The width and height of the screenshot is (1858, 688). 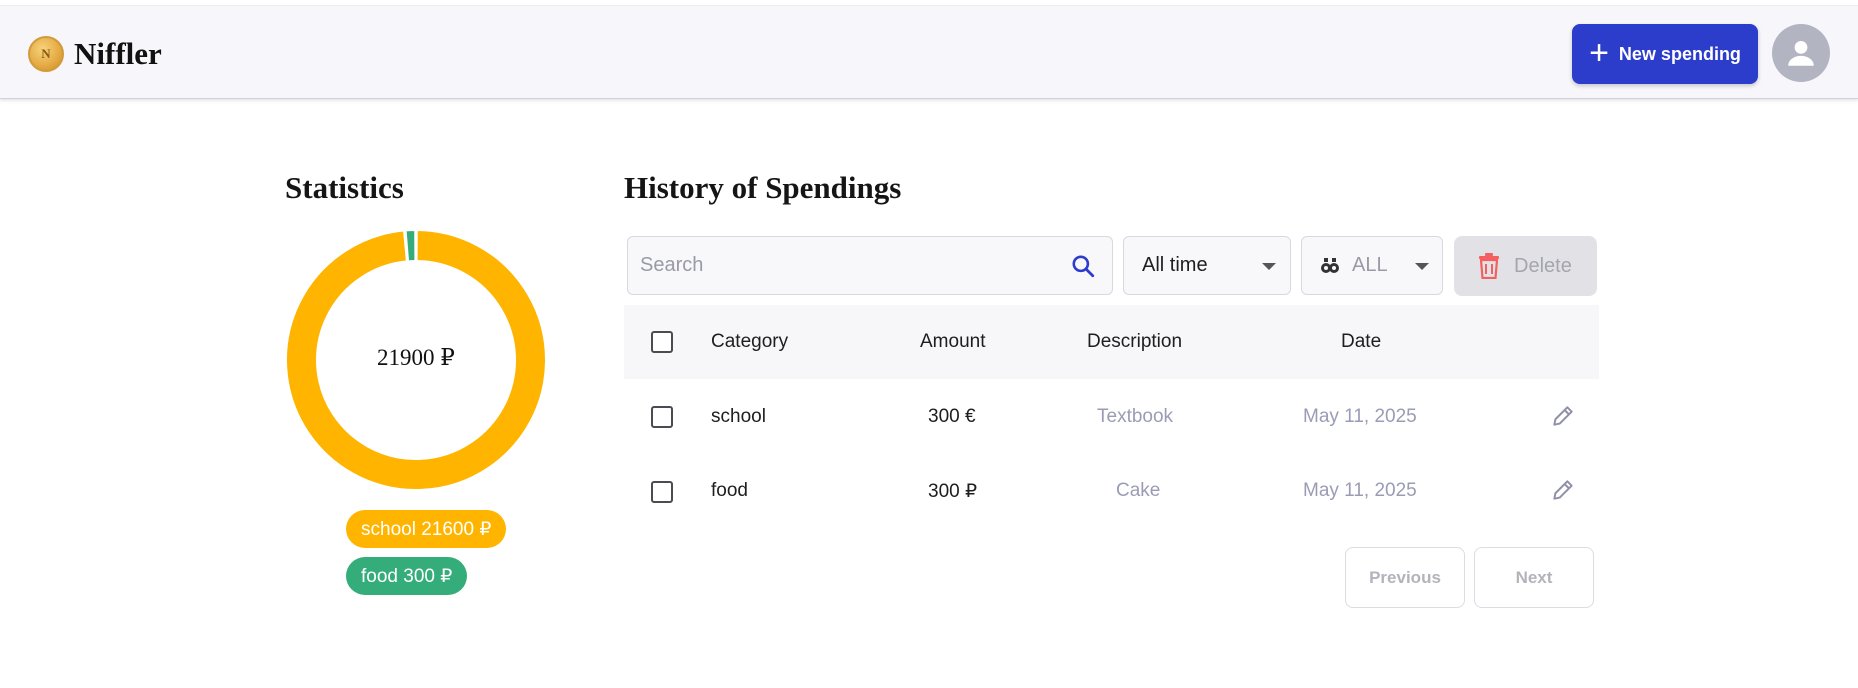 I want to click on row-description: Cake, so click(x=1138, y=490).